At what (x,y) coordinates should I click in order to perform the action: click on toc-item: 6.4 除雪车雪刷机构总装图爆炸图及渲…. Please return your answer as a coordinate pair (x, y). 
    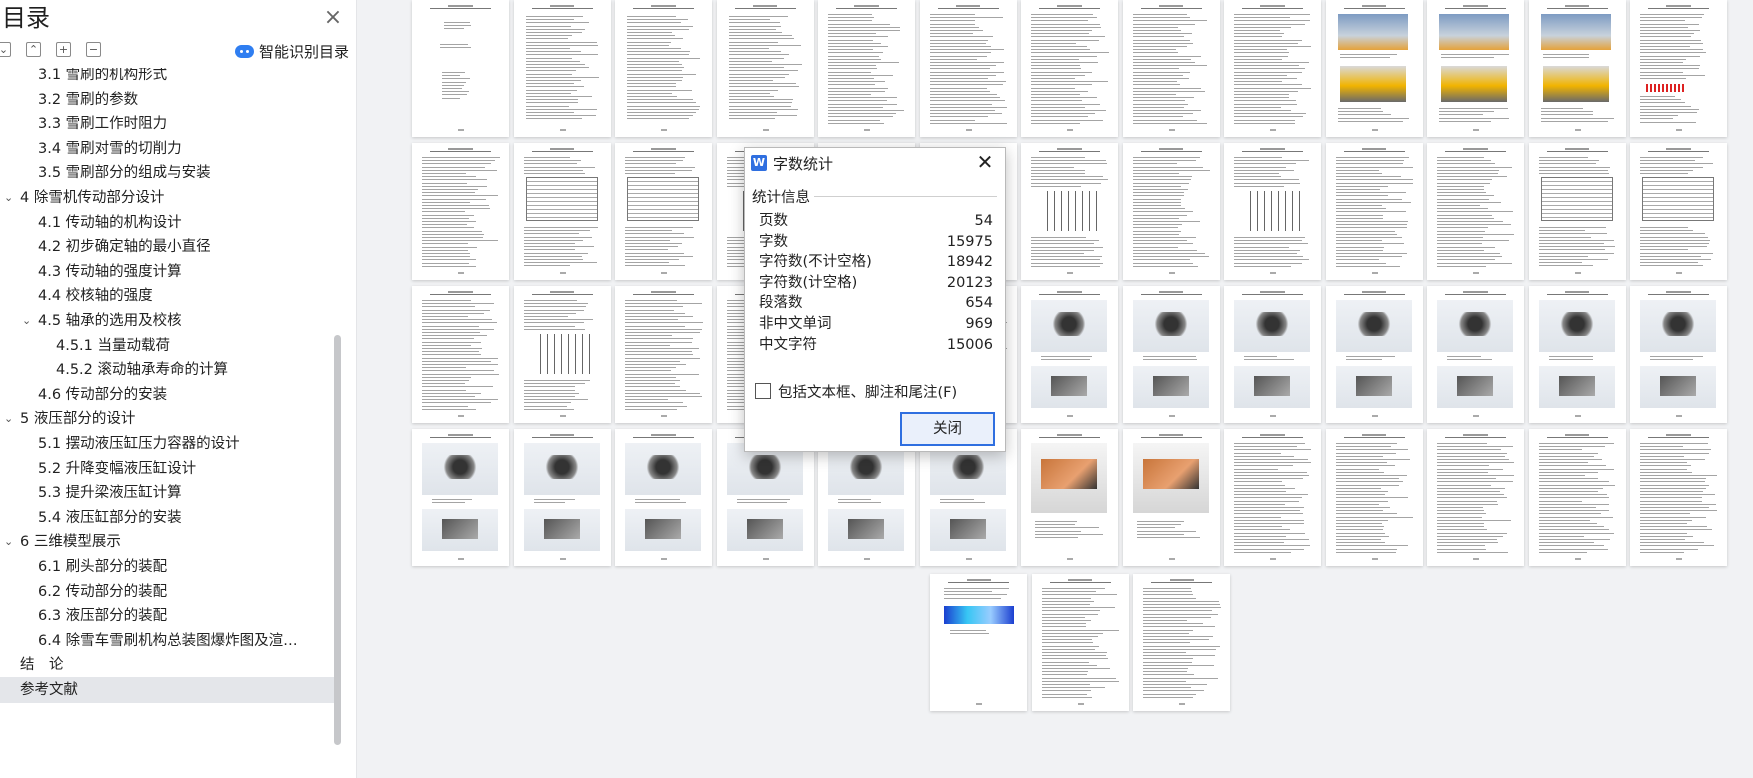
    Looking at the image, I should click on (168, 641).